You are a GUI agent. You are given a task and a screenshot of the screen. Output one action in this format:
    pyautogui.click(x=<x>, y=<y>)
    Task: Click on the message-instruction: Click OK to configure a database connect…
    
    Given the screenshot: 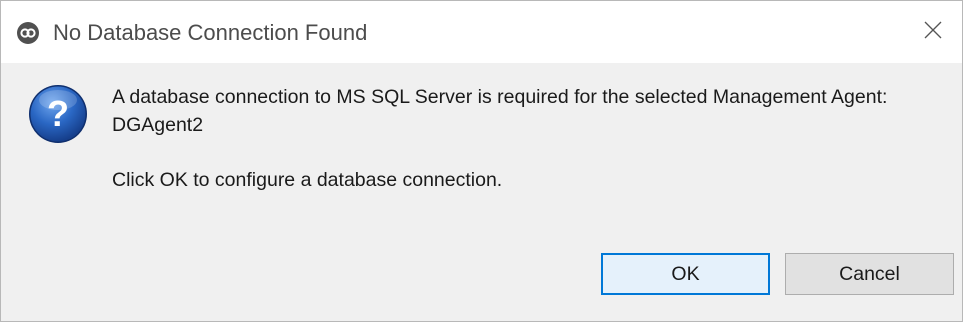 What is the action you would take?
    pyautogui.click(x=307, y=180)
    